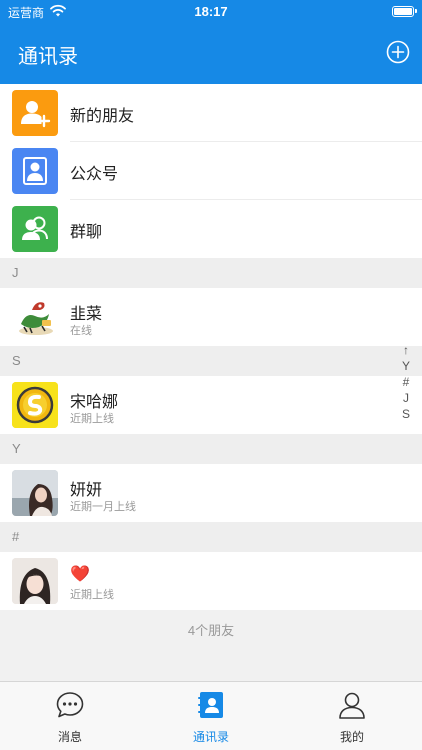 This screenshot has height=750, width=422. I want to click on dragon-avatar-icon, so click(35, 317).